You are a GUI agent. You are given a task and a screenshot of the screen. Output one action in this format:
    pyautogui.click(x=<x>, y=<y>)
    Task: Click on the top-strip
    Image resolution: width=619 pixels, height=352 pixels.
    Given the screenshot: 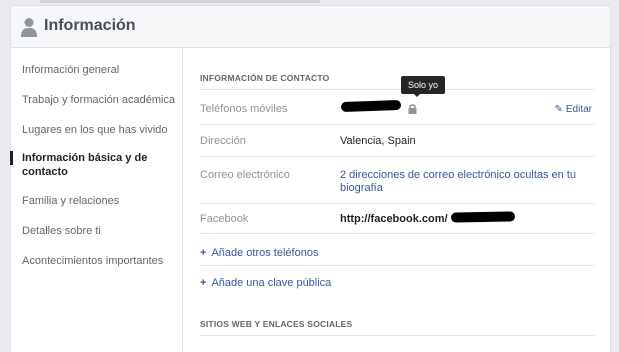 What is the action you would take?
    pyautogui.click(x=180, y=1)
    